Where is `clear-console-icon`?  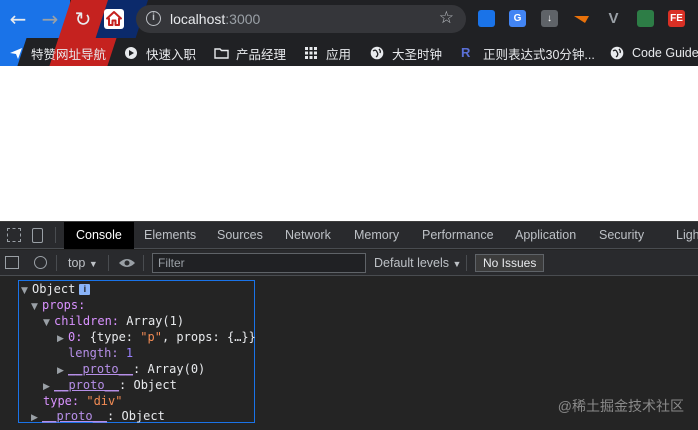 clear-console-icon is located at coordinates (40, 262).